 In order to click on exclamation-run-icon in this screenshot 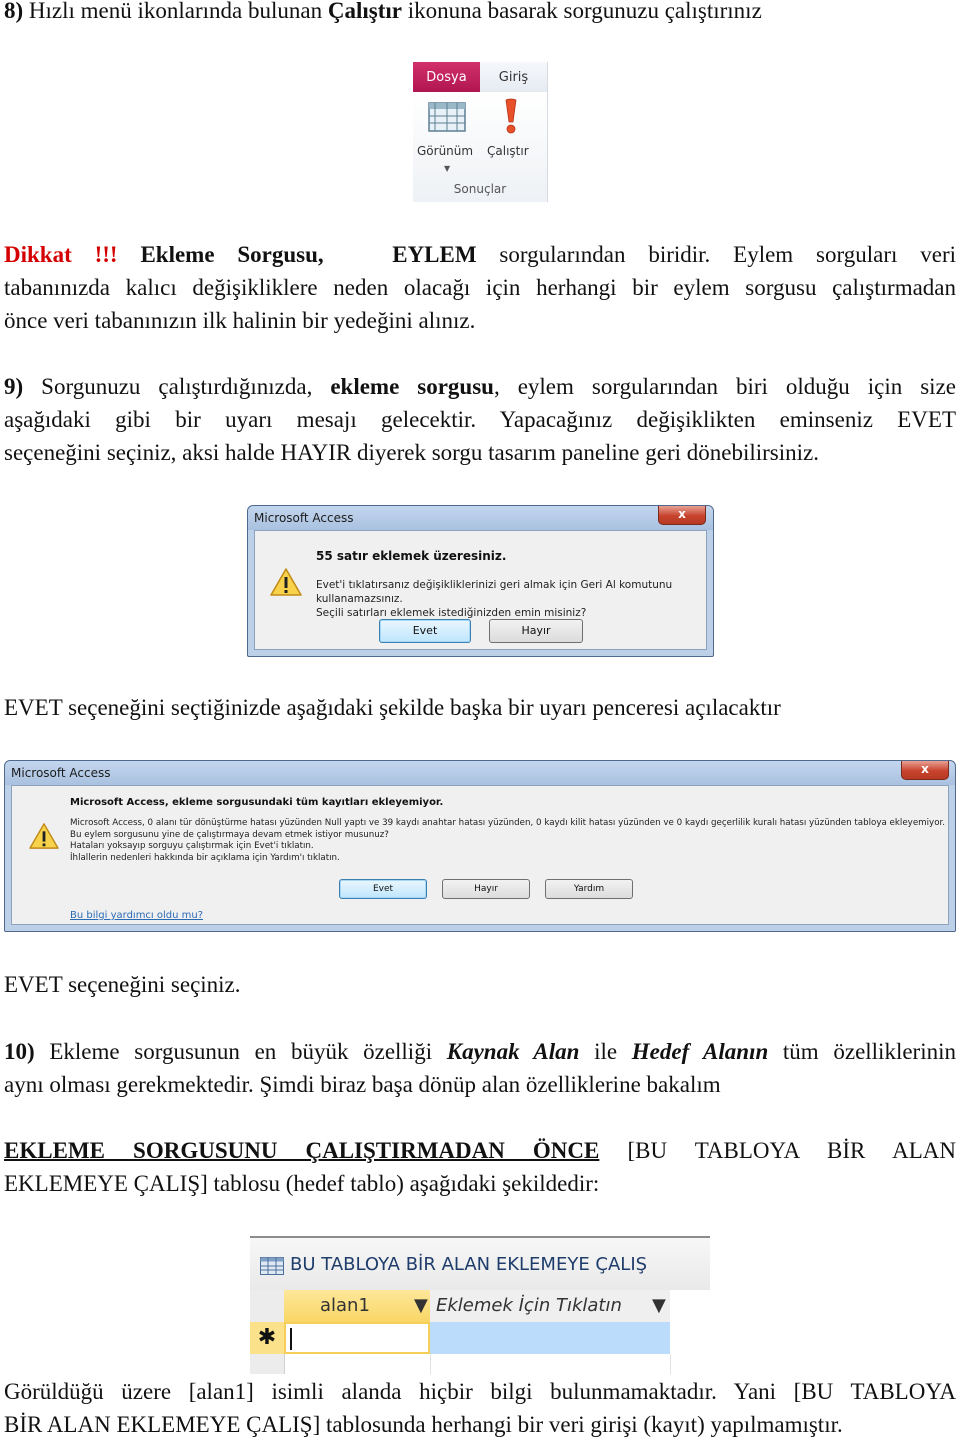, I will do `click(511, 116)`.